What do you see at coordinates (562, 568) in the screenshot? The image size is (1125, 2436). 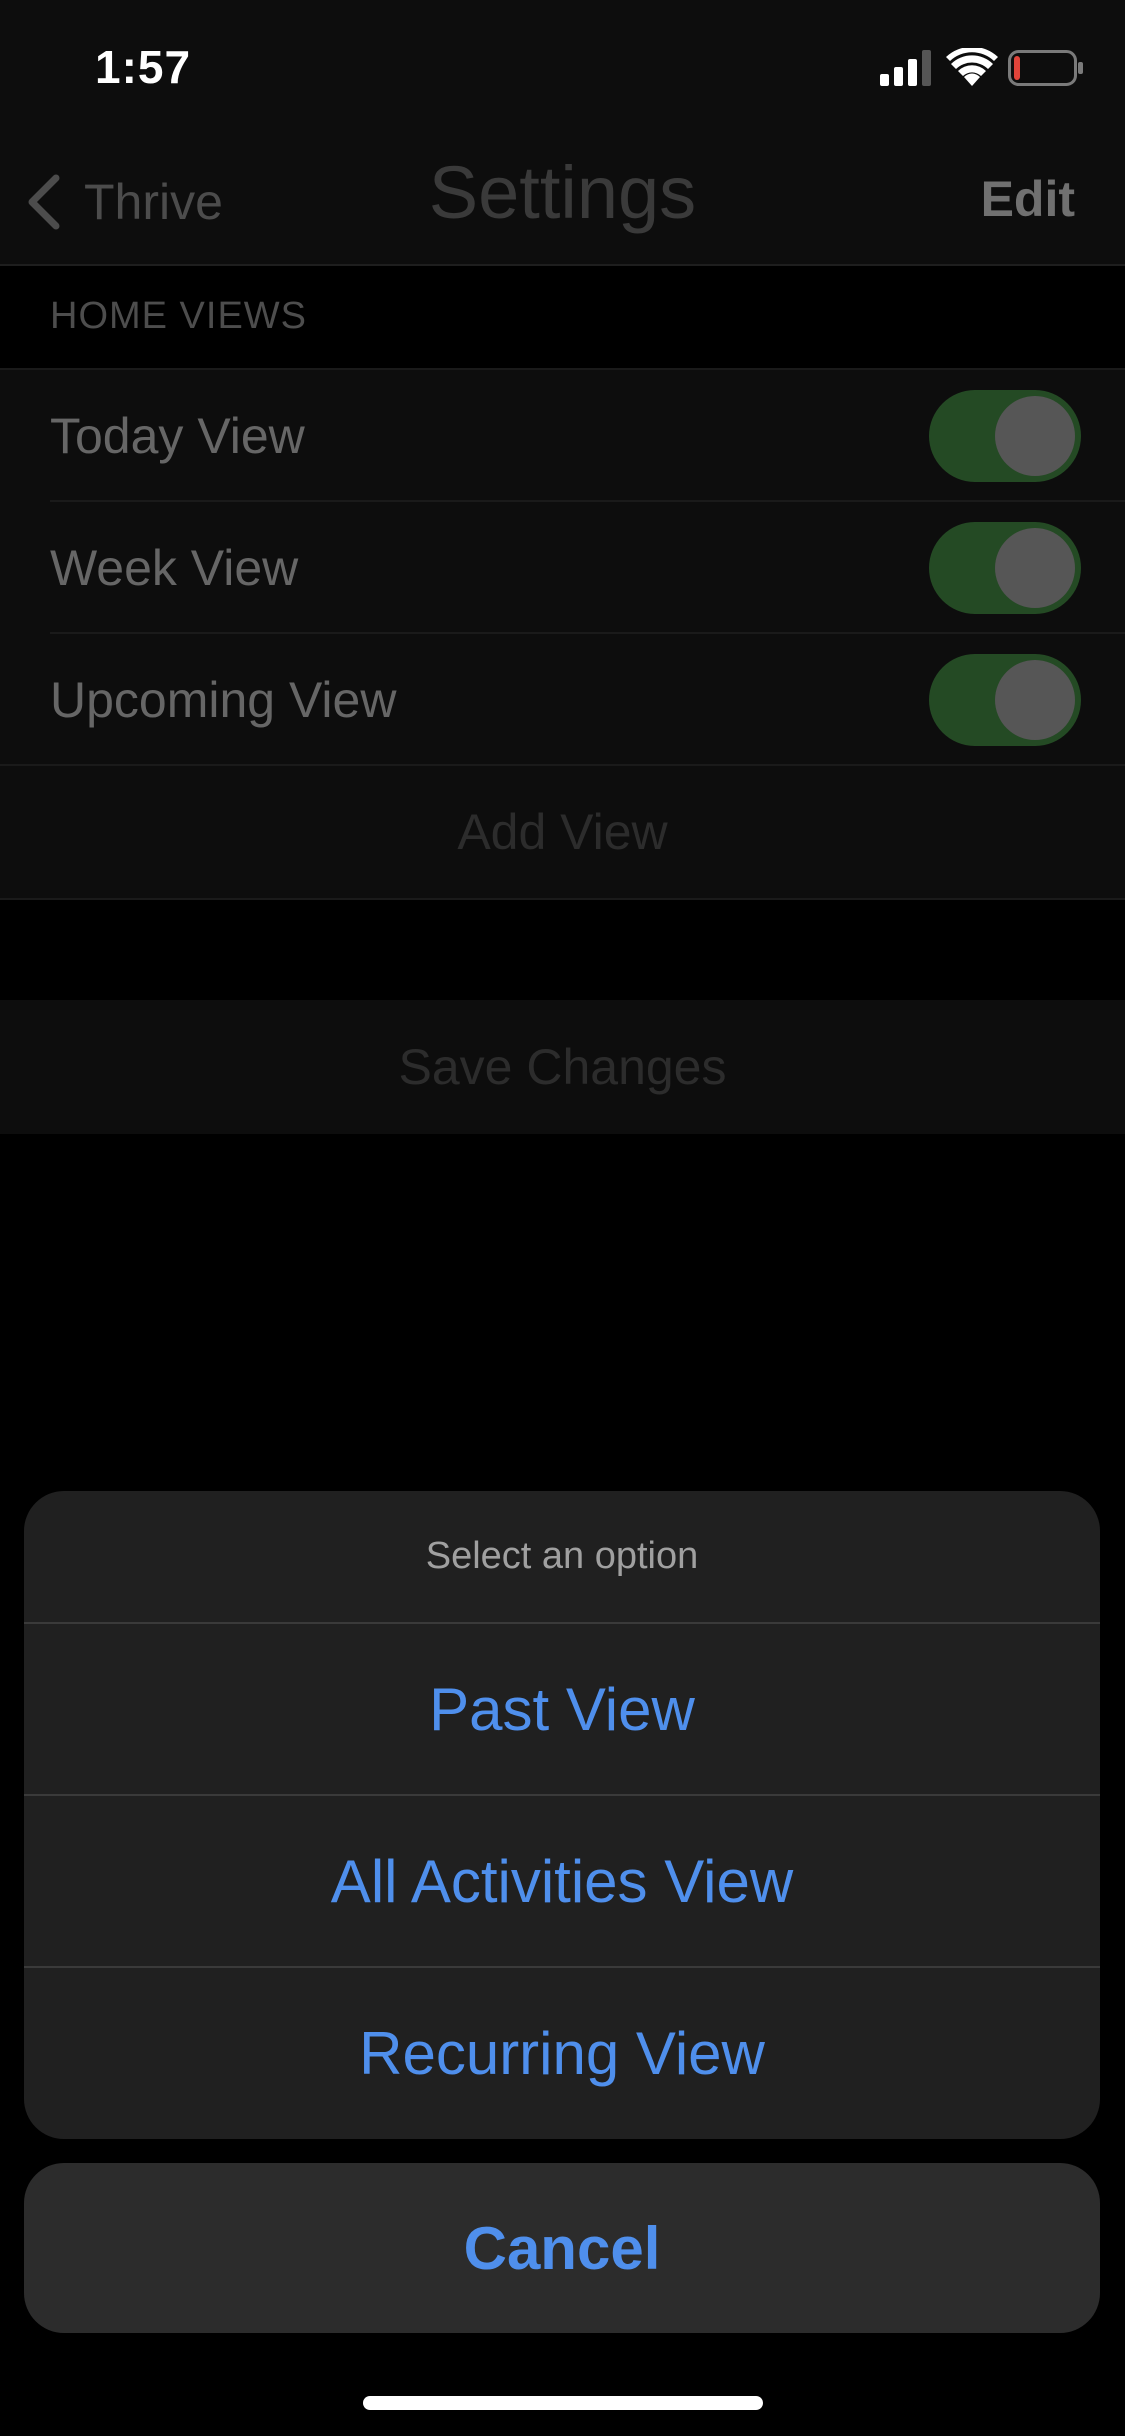 I see `setting-row-week-view: Week View` at bounding box center [562, 568].